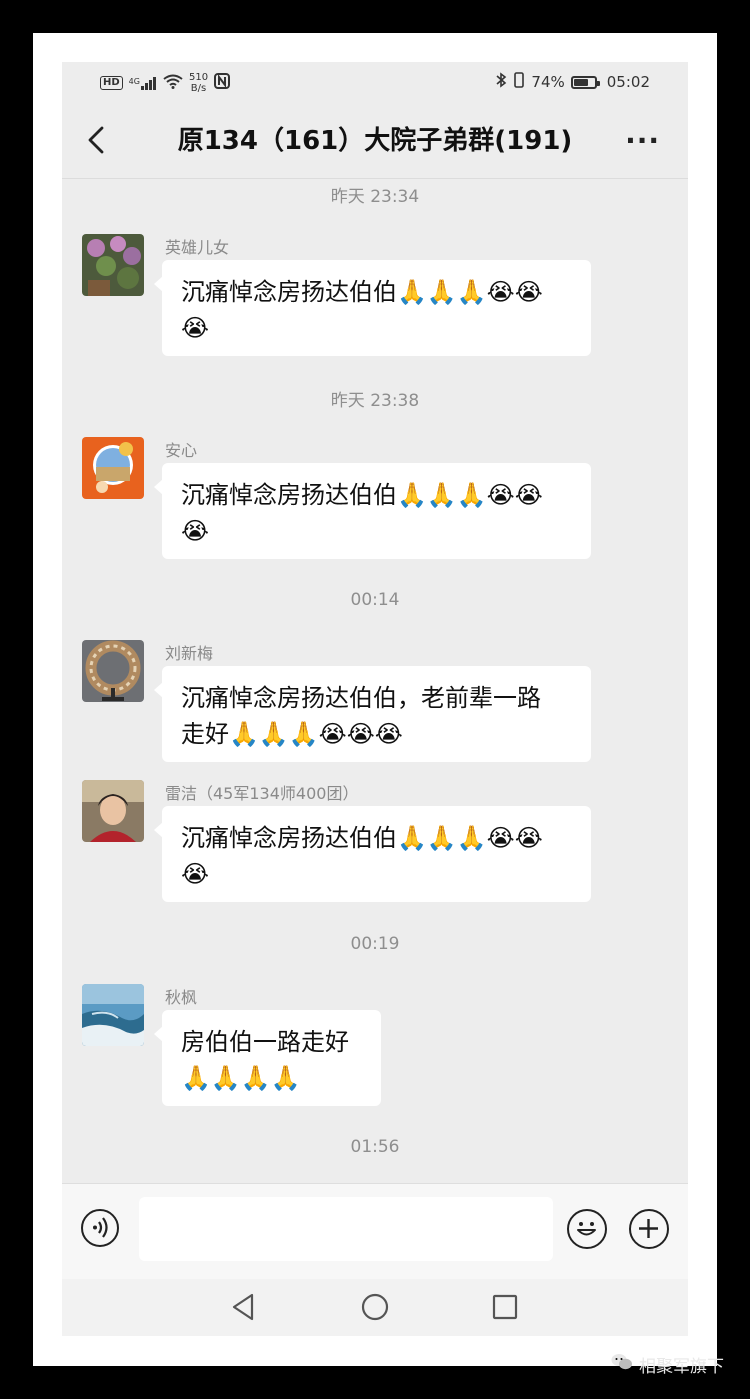 The width and height of the screenshot is (750, 1399). What do you see at coordinates (375, 944) in the screenshot?
I see `timestamp: 00:19` at bounding box center [375, 944].